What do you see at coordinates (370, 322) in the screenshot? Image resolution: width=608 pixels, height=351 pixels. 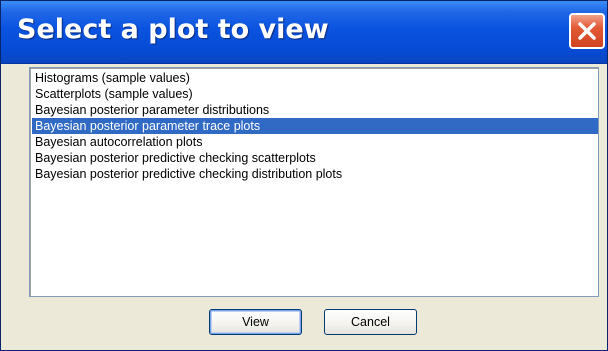 I see `cancel-button: Cancel` at bounding box center [370, 322].